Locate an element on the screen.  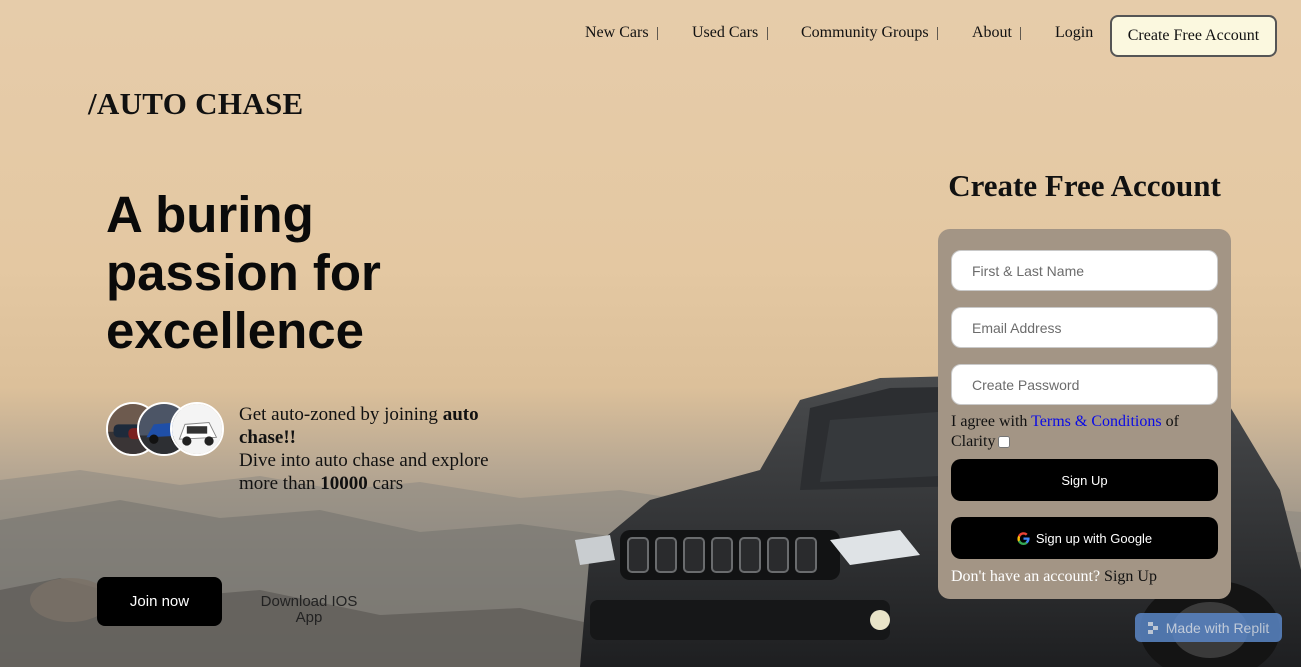
terms-link: Terms & Conditions is located at coordinates (1096, 421).